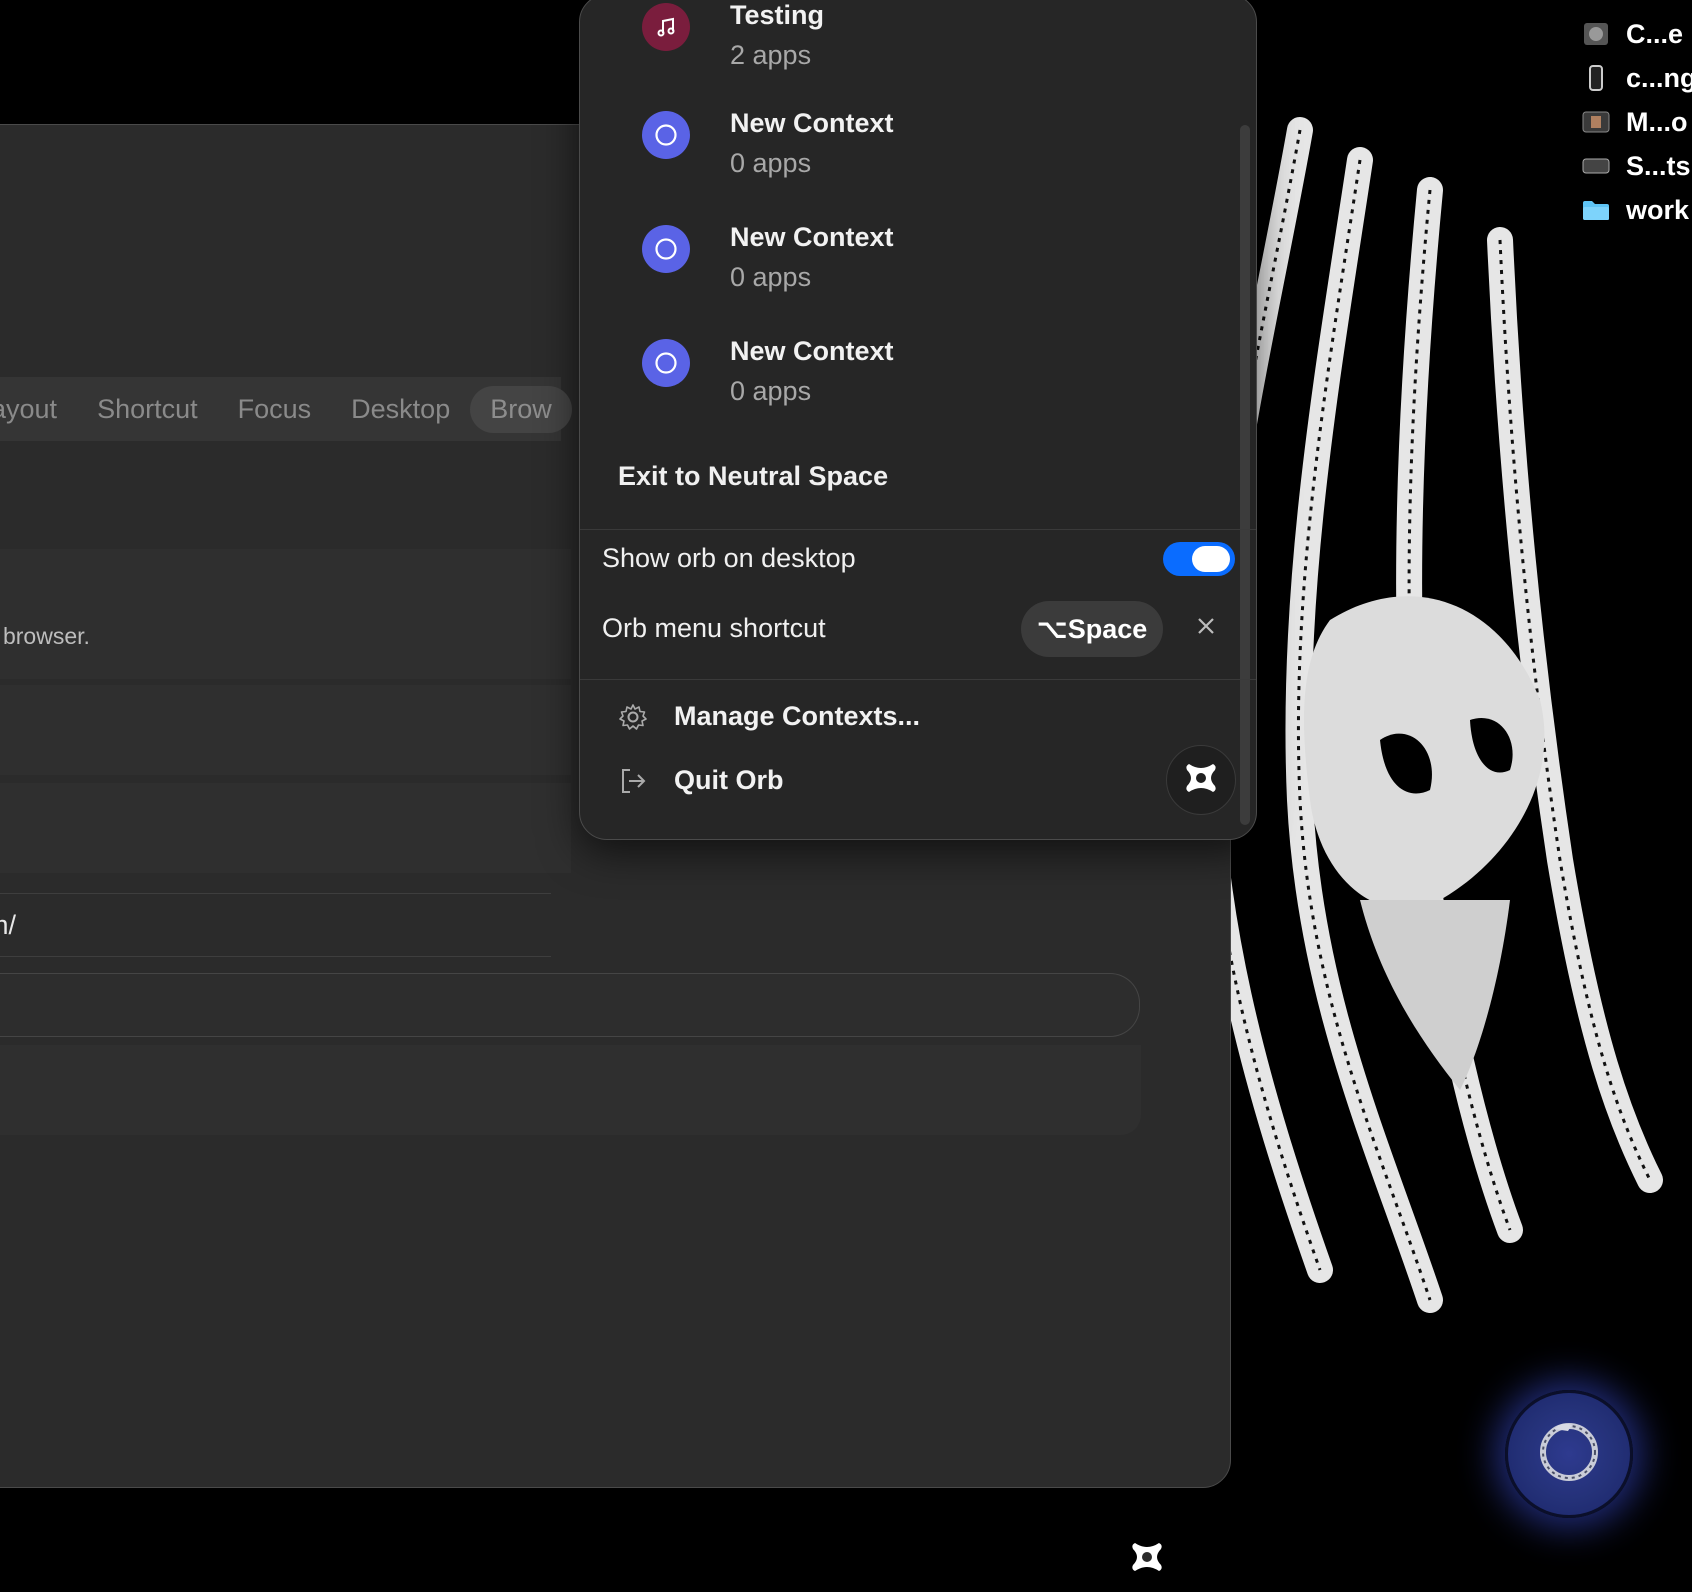 The height and width of the screenshot is (1592, 1692). What do you see at coordinates (768, 143) in the screenshot?
I see `context-item-new-1: New Context 0 apps` at bounding box center [768, 143].